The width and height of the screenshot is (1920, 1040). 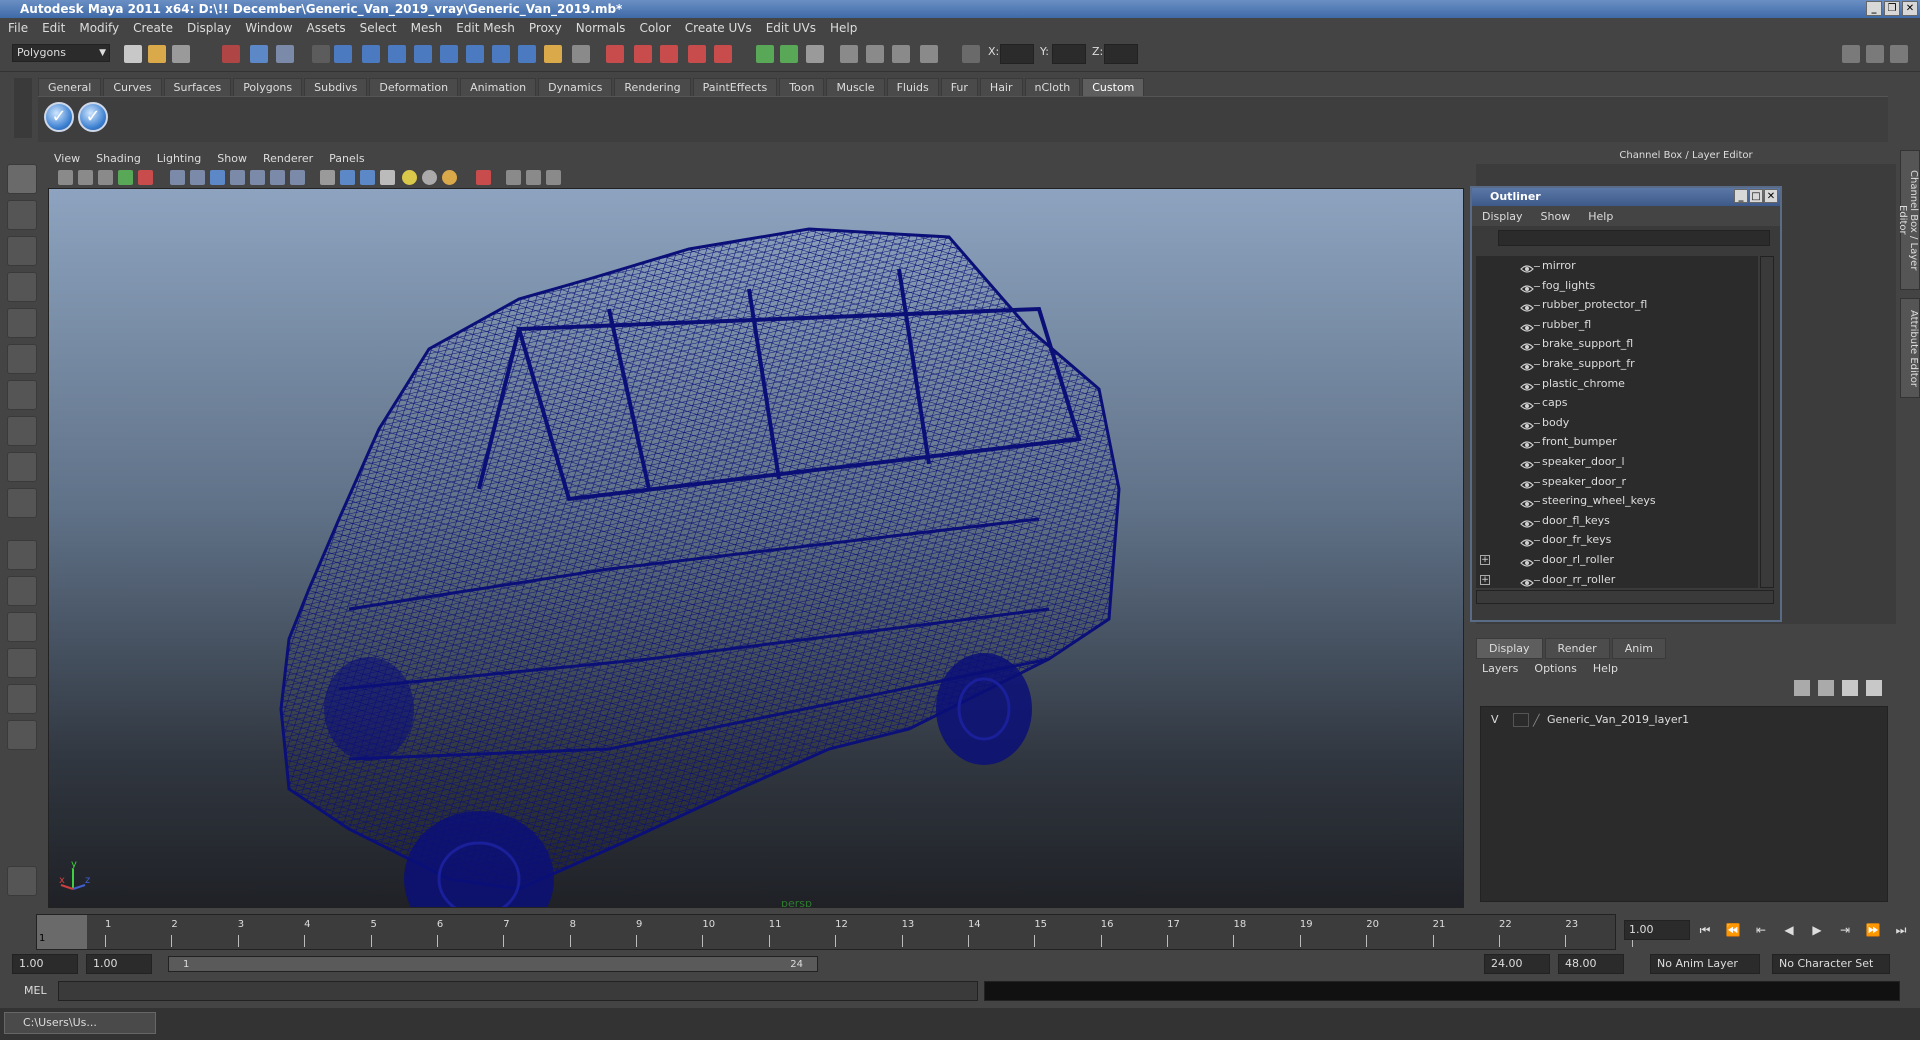 I want to click on select-render-icon, so click(x=501, y=54).